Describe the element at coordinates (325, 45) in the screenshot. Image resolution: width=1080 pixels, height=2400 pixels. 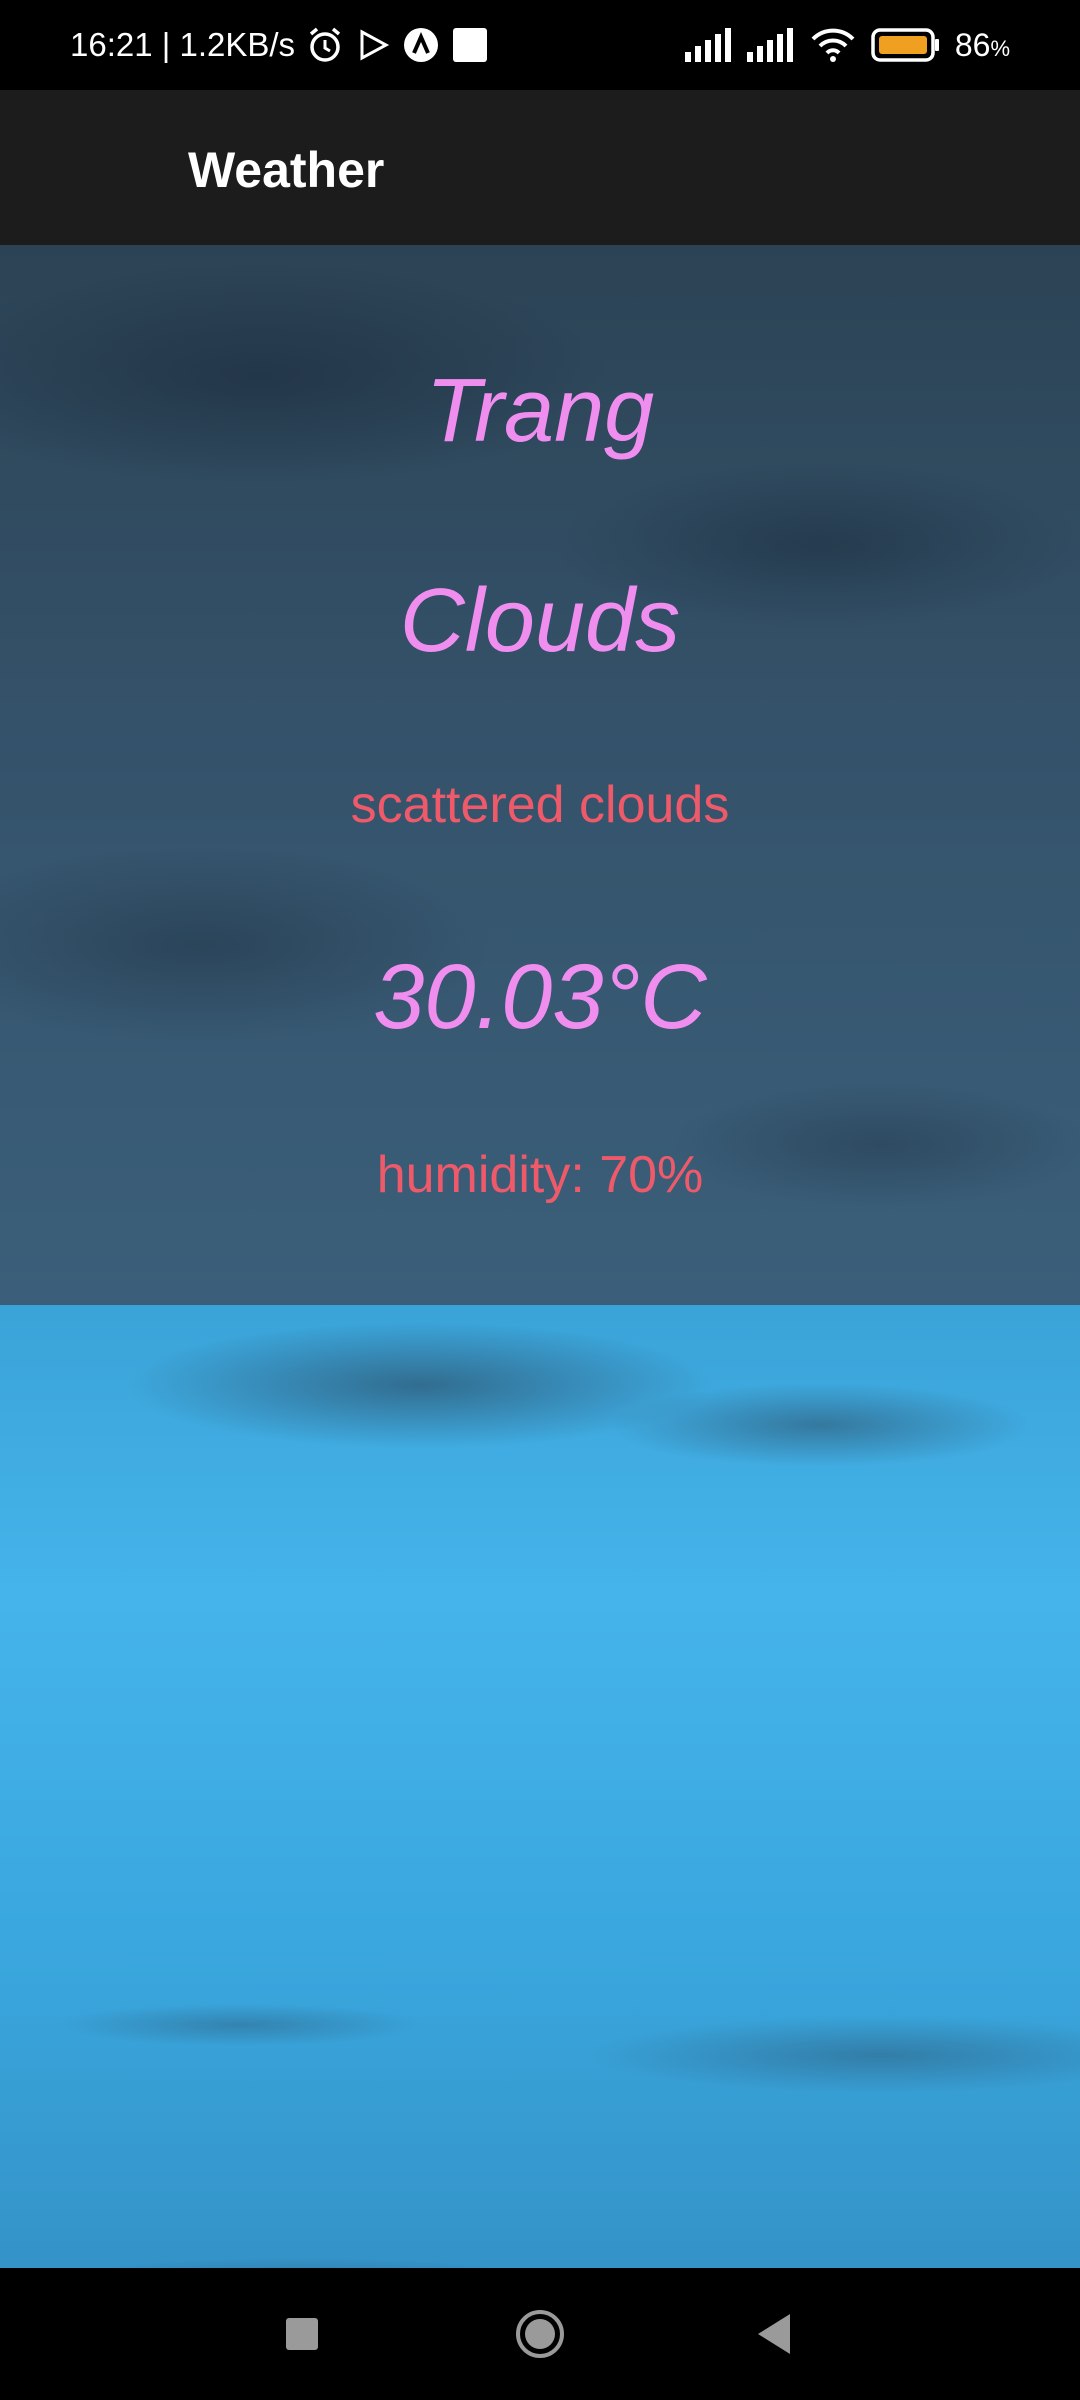
I see `alarm-icon` at that location.